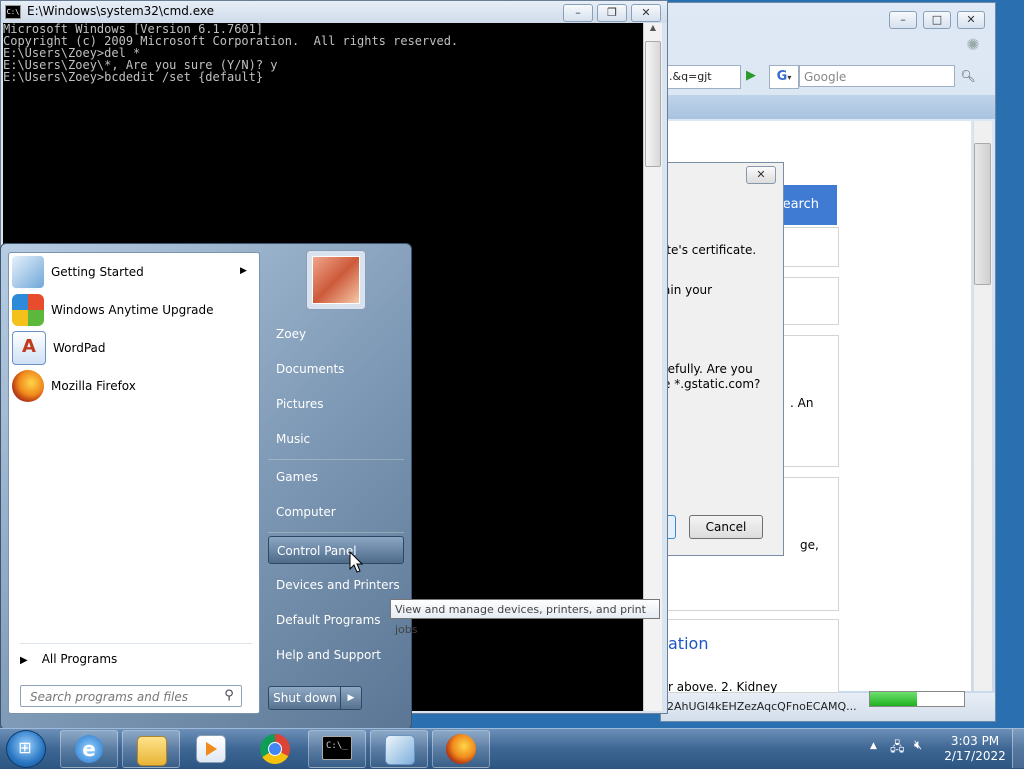 Image resolution: width=1024 pixels, height=769 pixels. I want to click on cancel-button: Cancel, so click(726, 527).